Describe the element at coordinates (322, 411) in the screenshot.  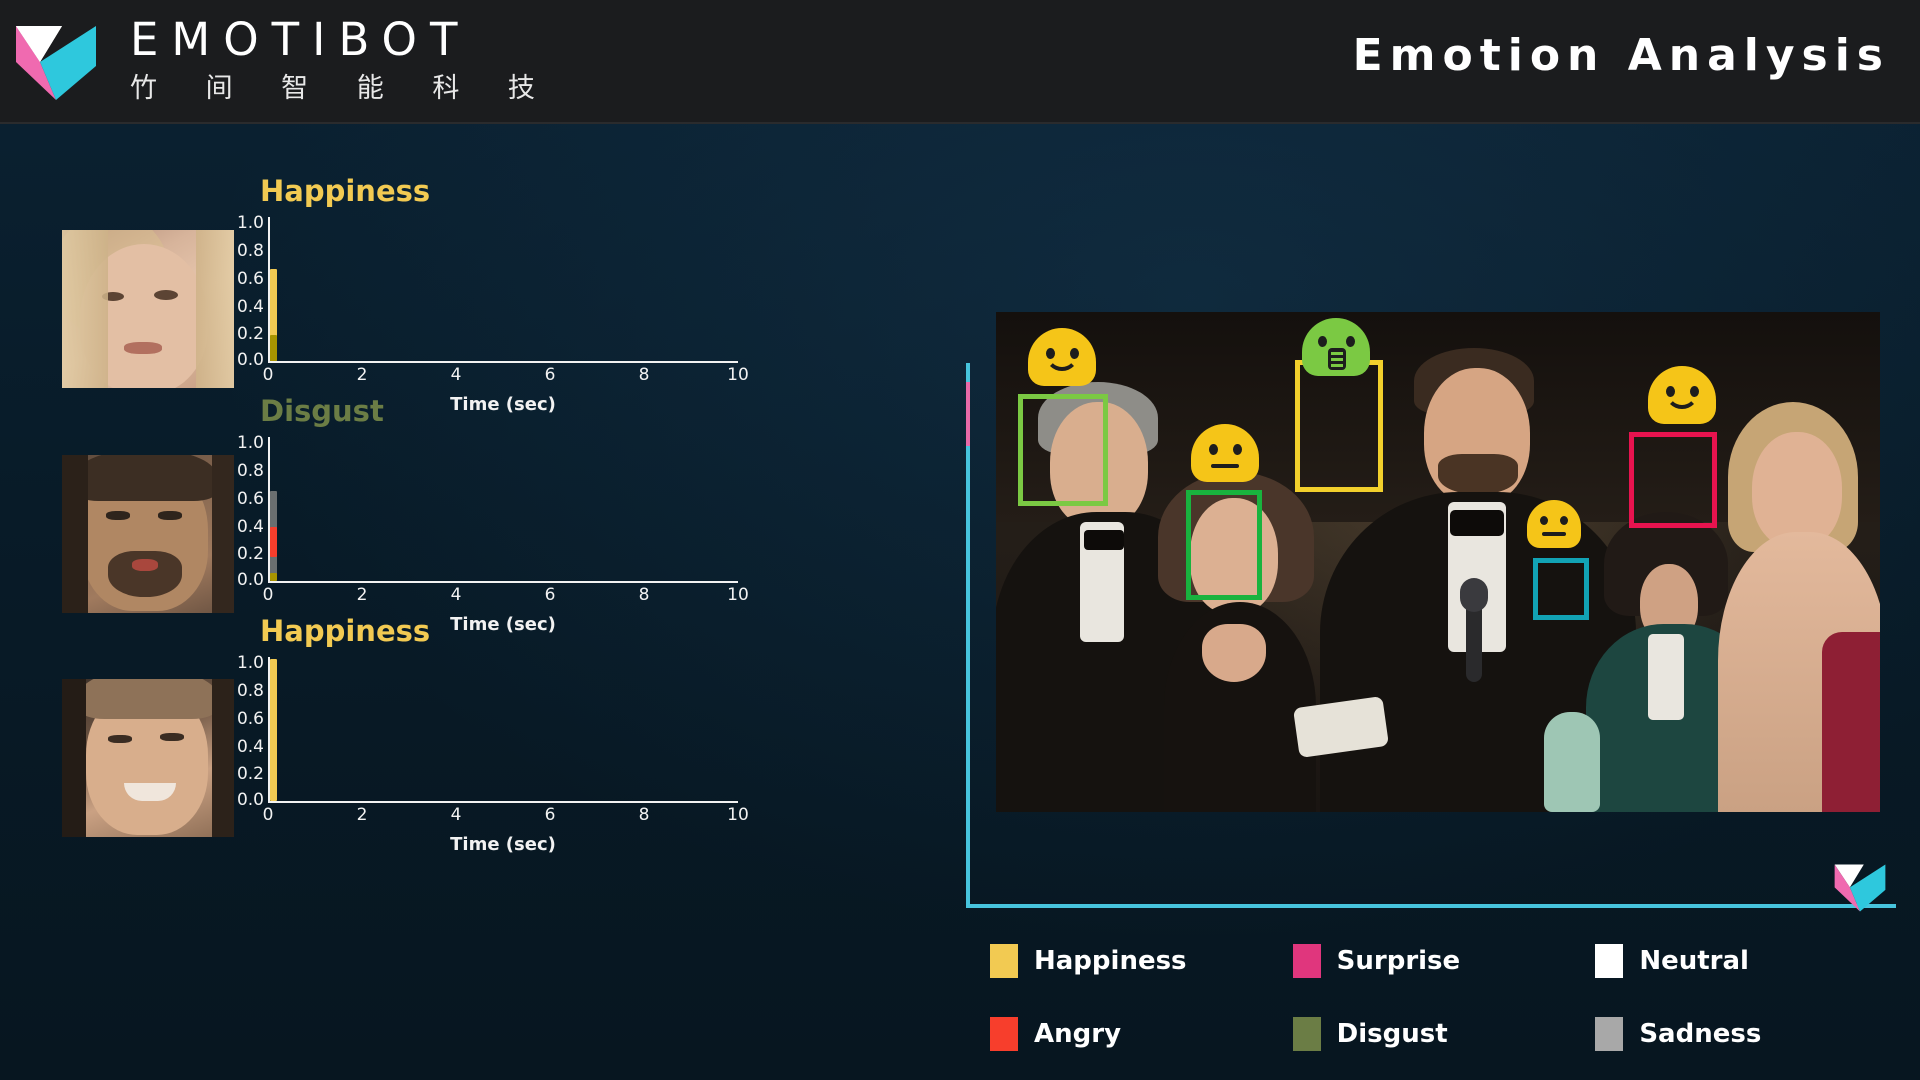
I see `chart-title-2: Disgust` at that location.